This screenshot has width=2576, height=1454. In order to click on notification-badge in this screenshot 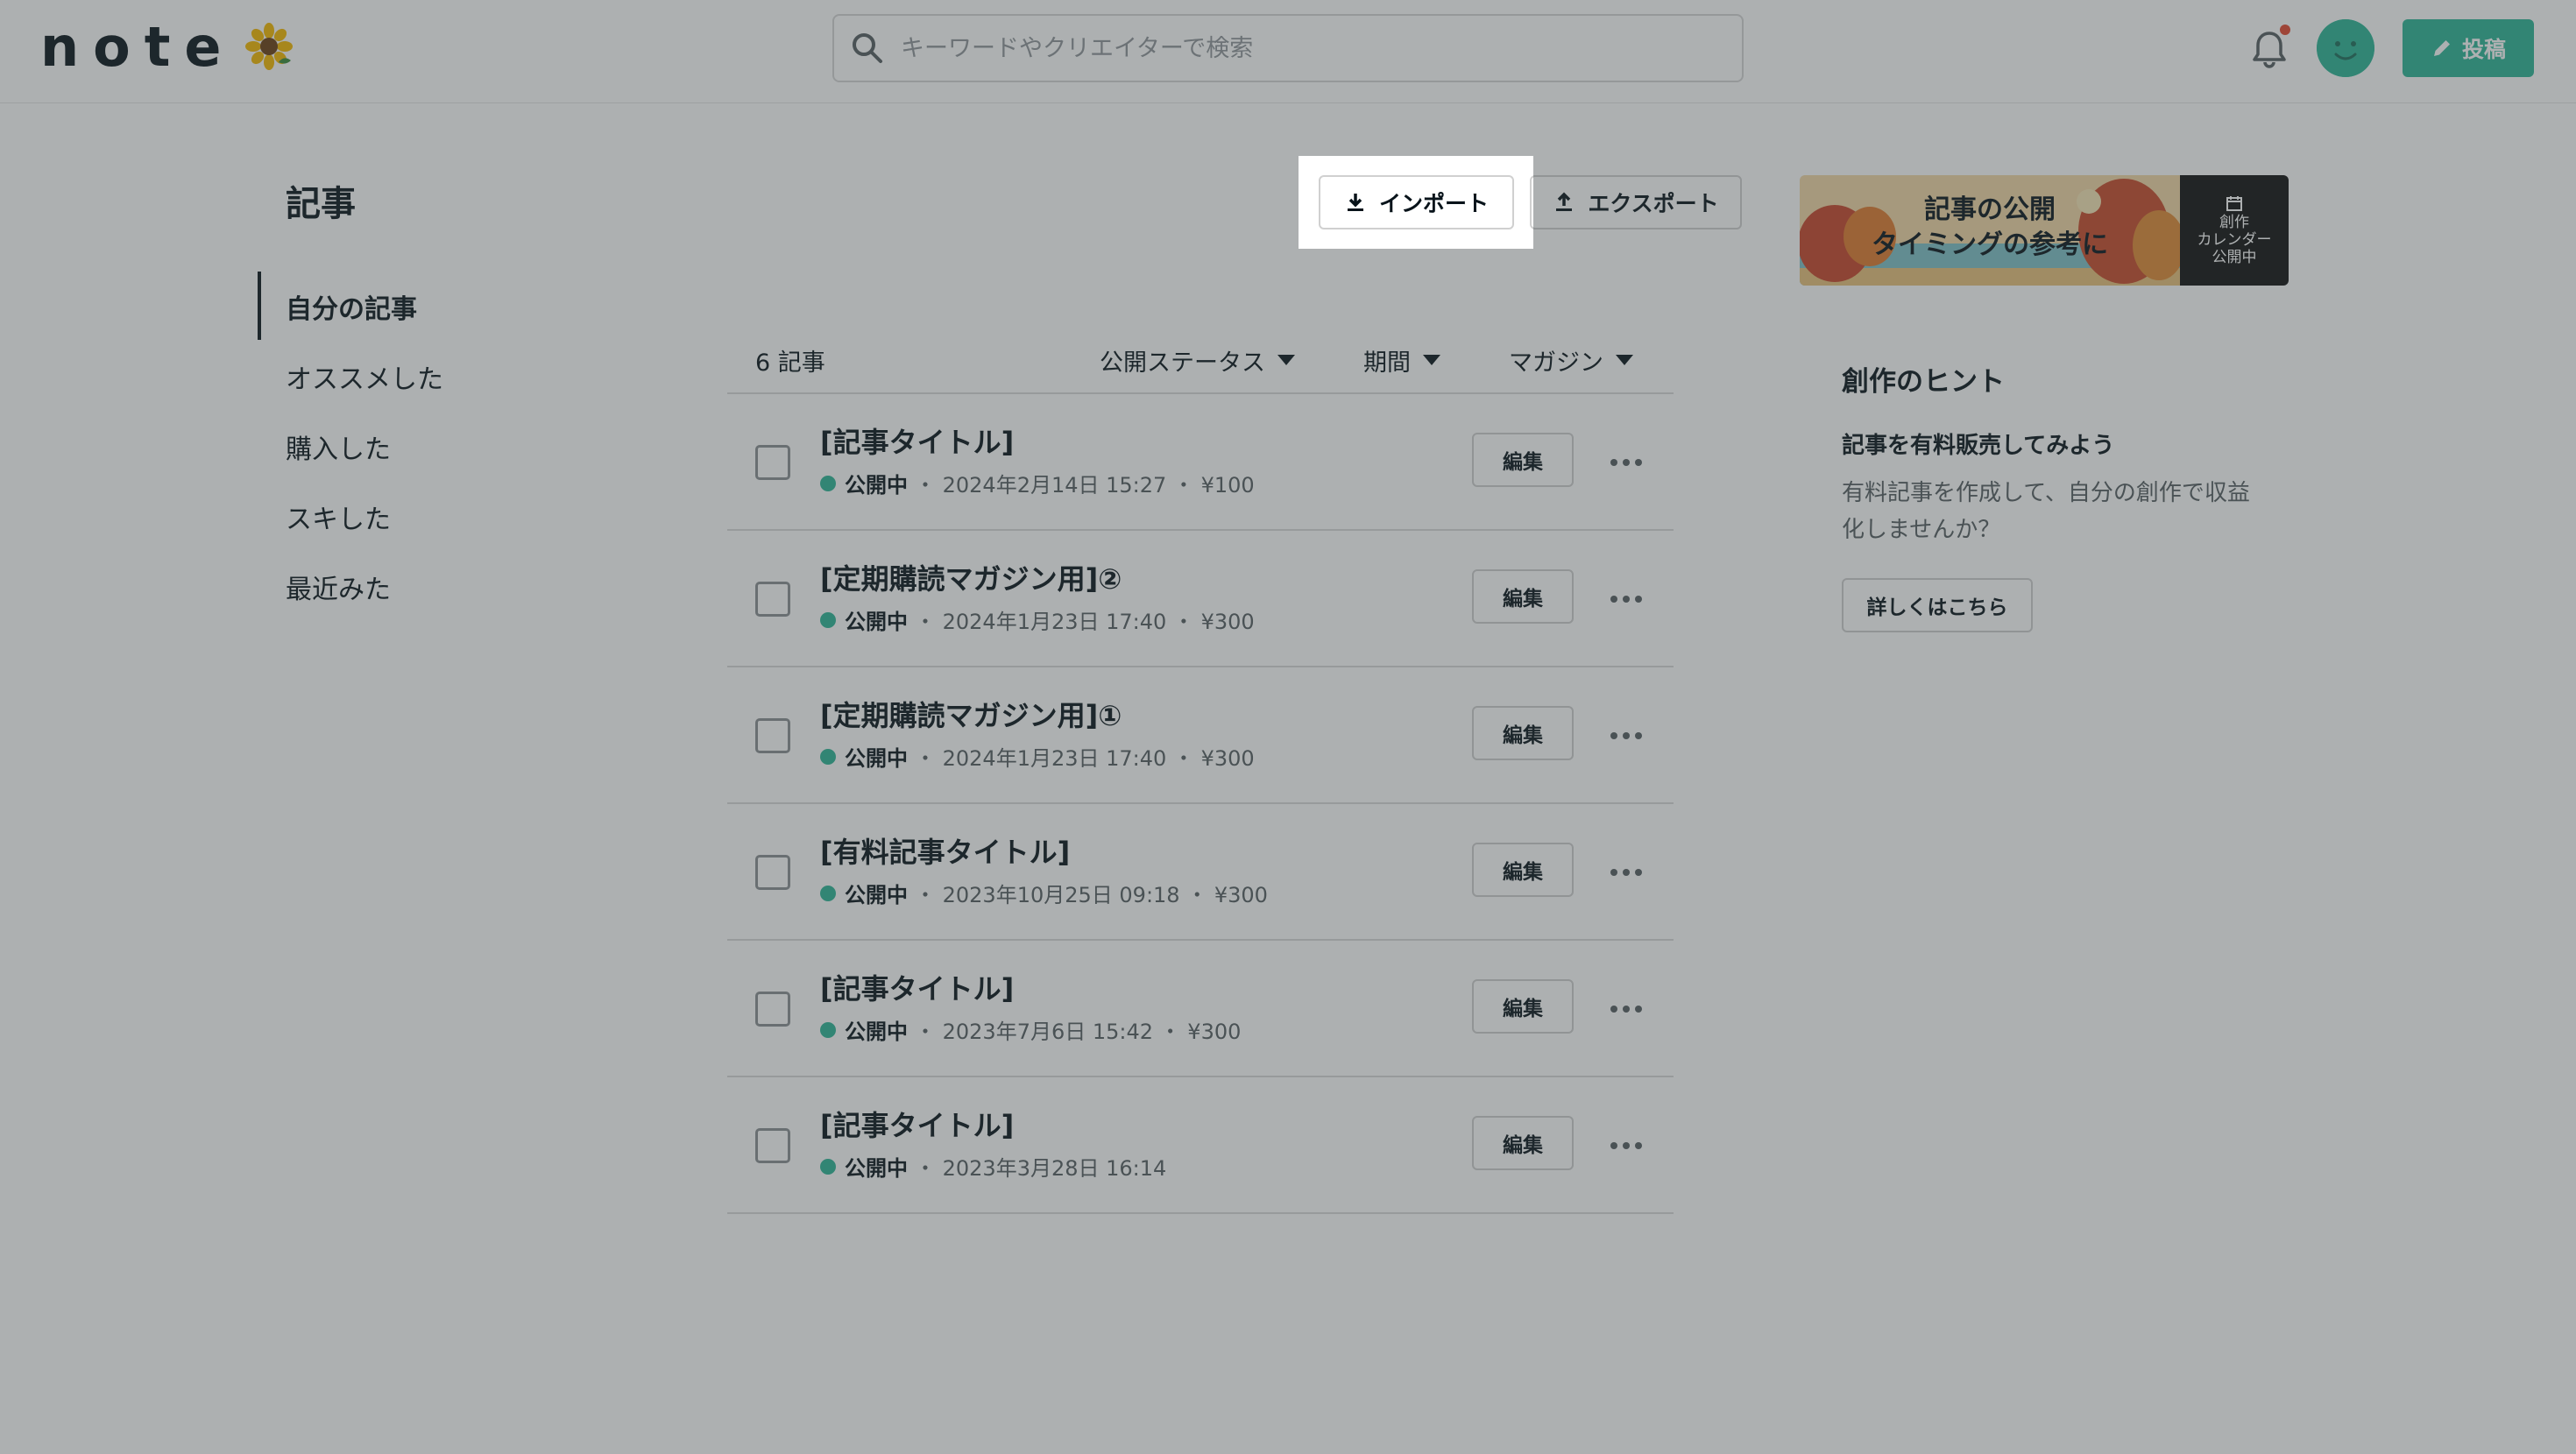, I will do `click(2285, 30)`.